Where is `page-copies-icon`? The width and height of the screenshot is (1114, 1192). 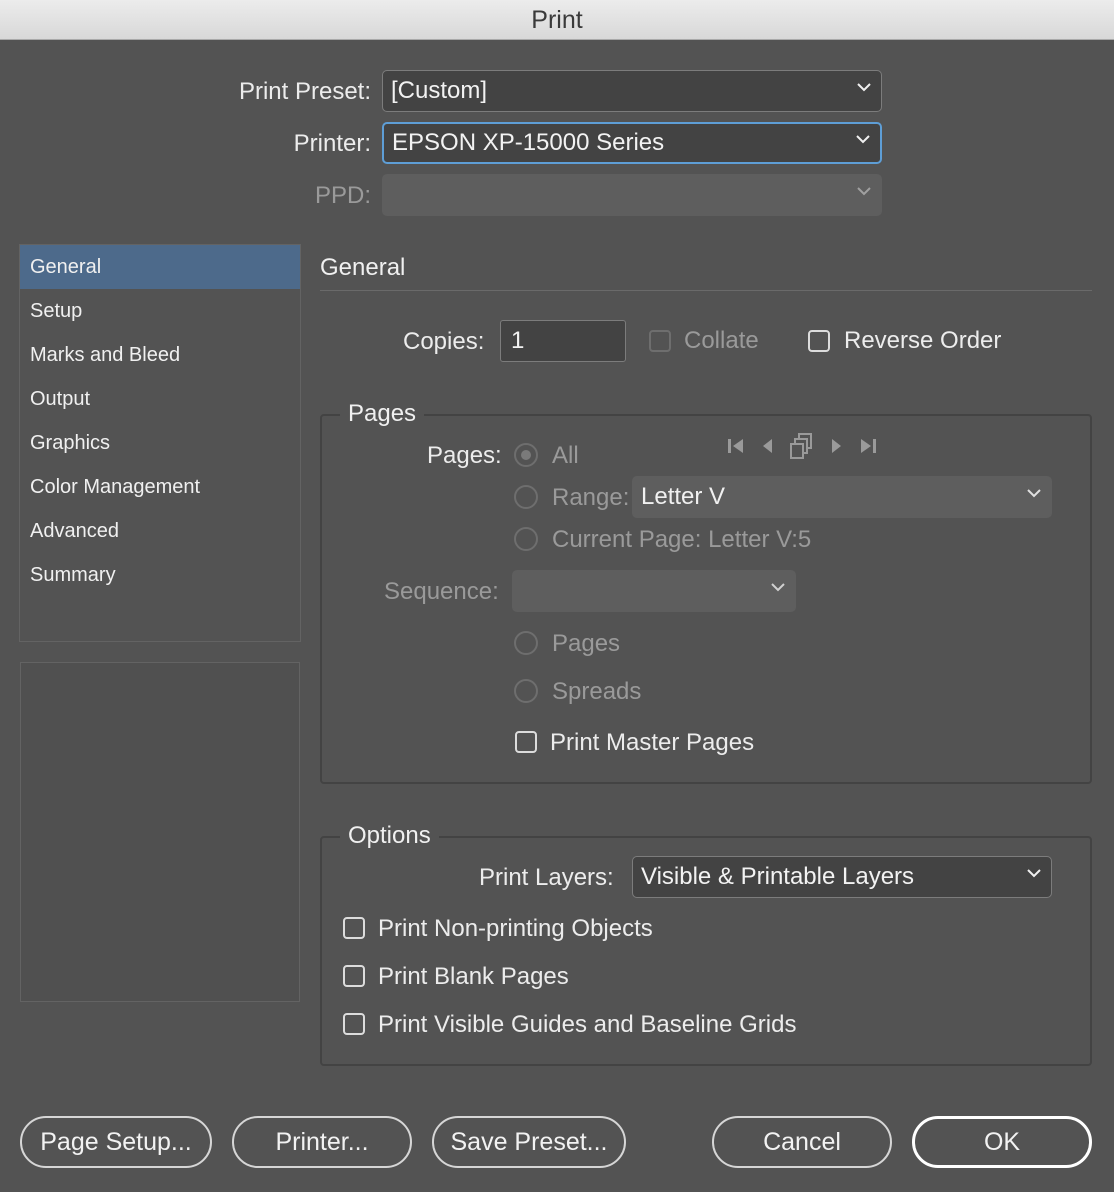
page-copies-icon is located at coordinates (802, 448).